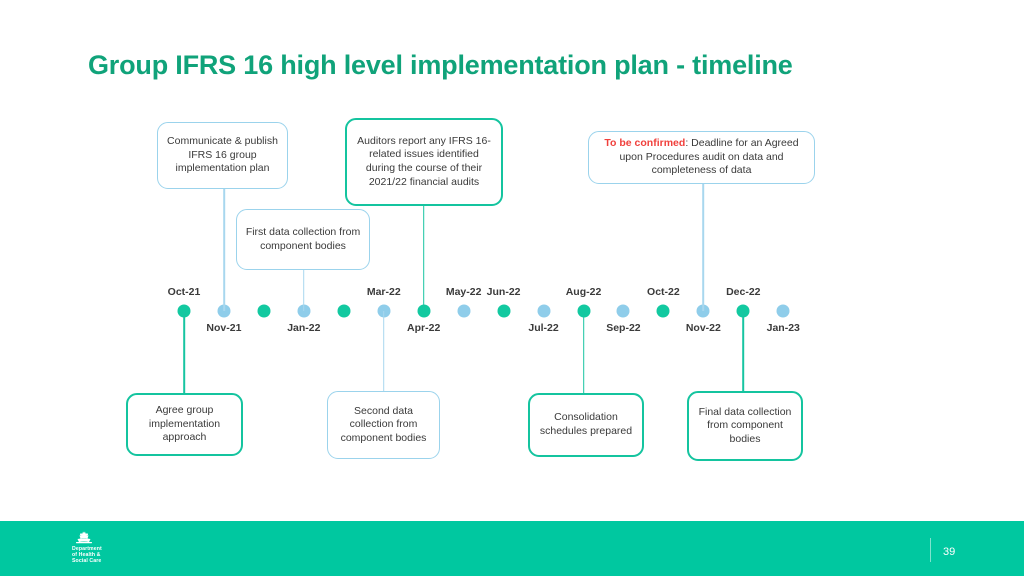  I want to click on connector-consolidation-schedules, so click(583, 352).